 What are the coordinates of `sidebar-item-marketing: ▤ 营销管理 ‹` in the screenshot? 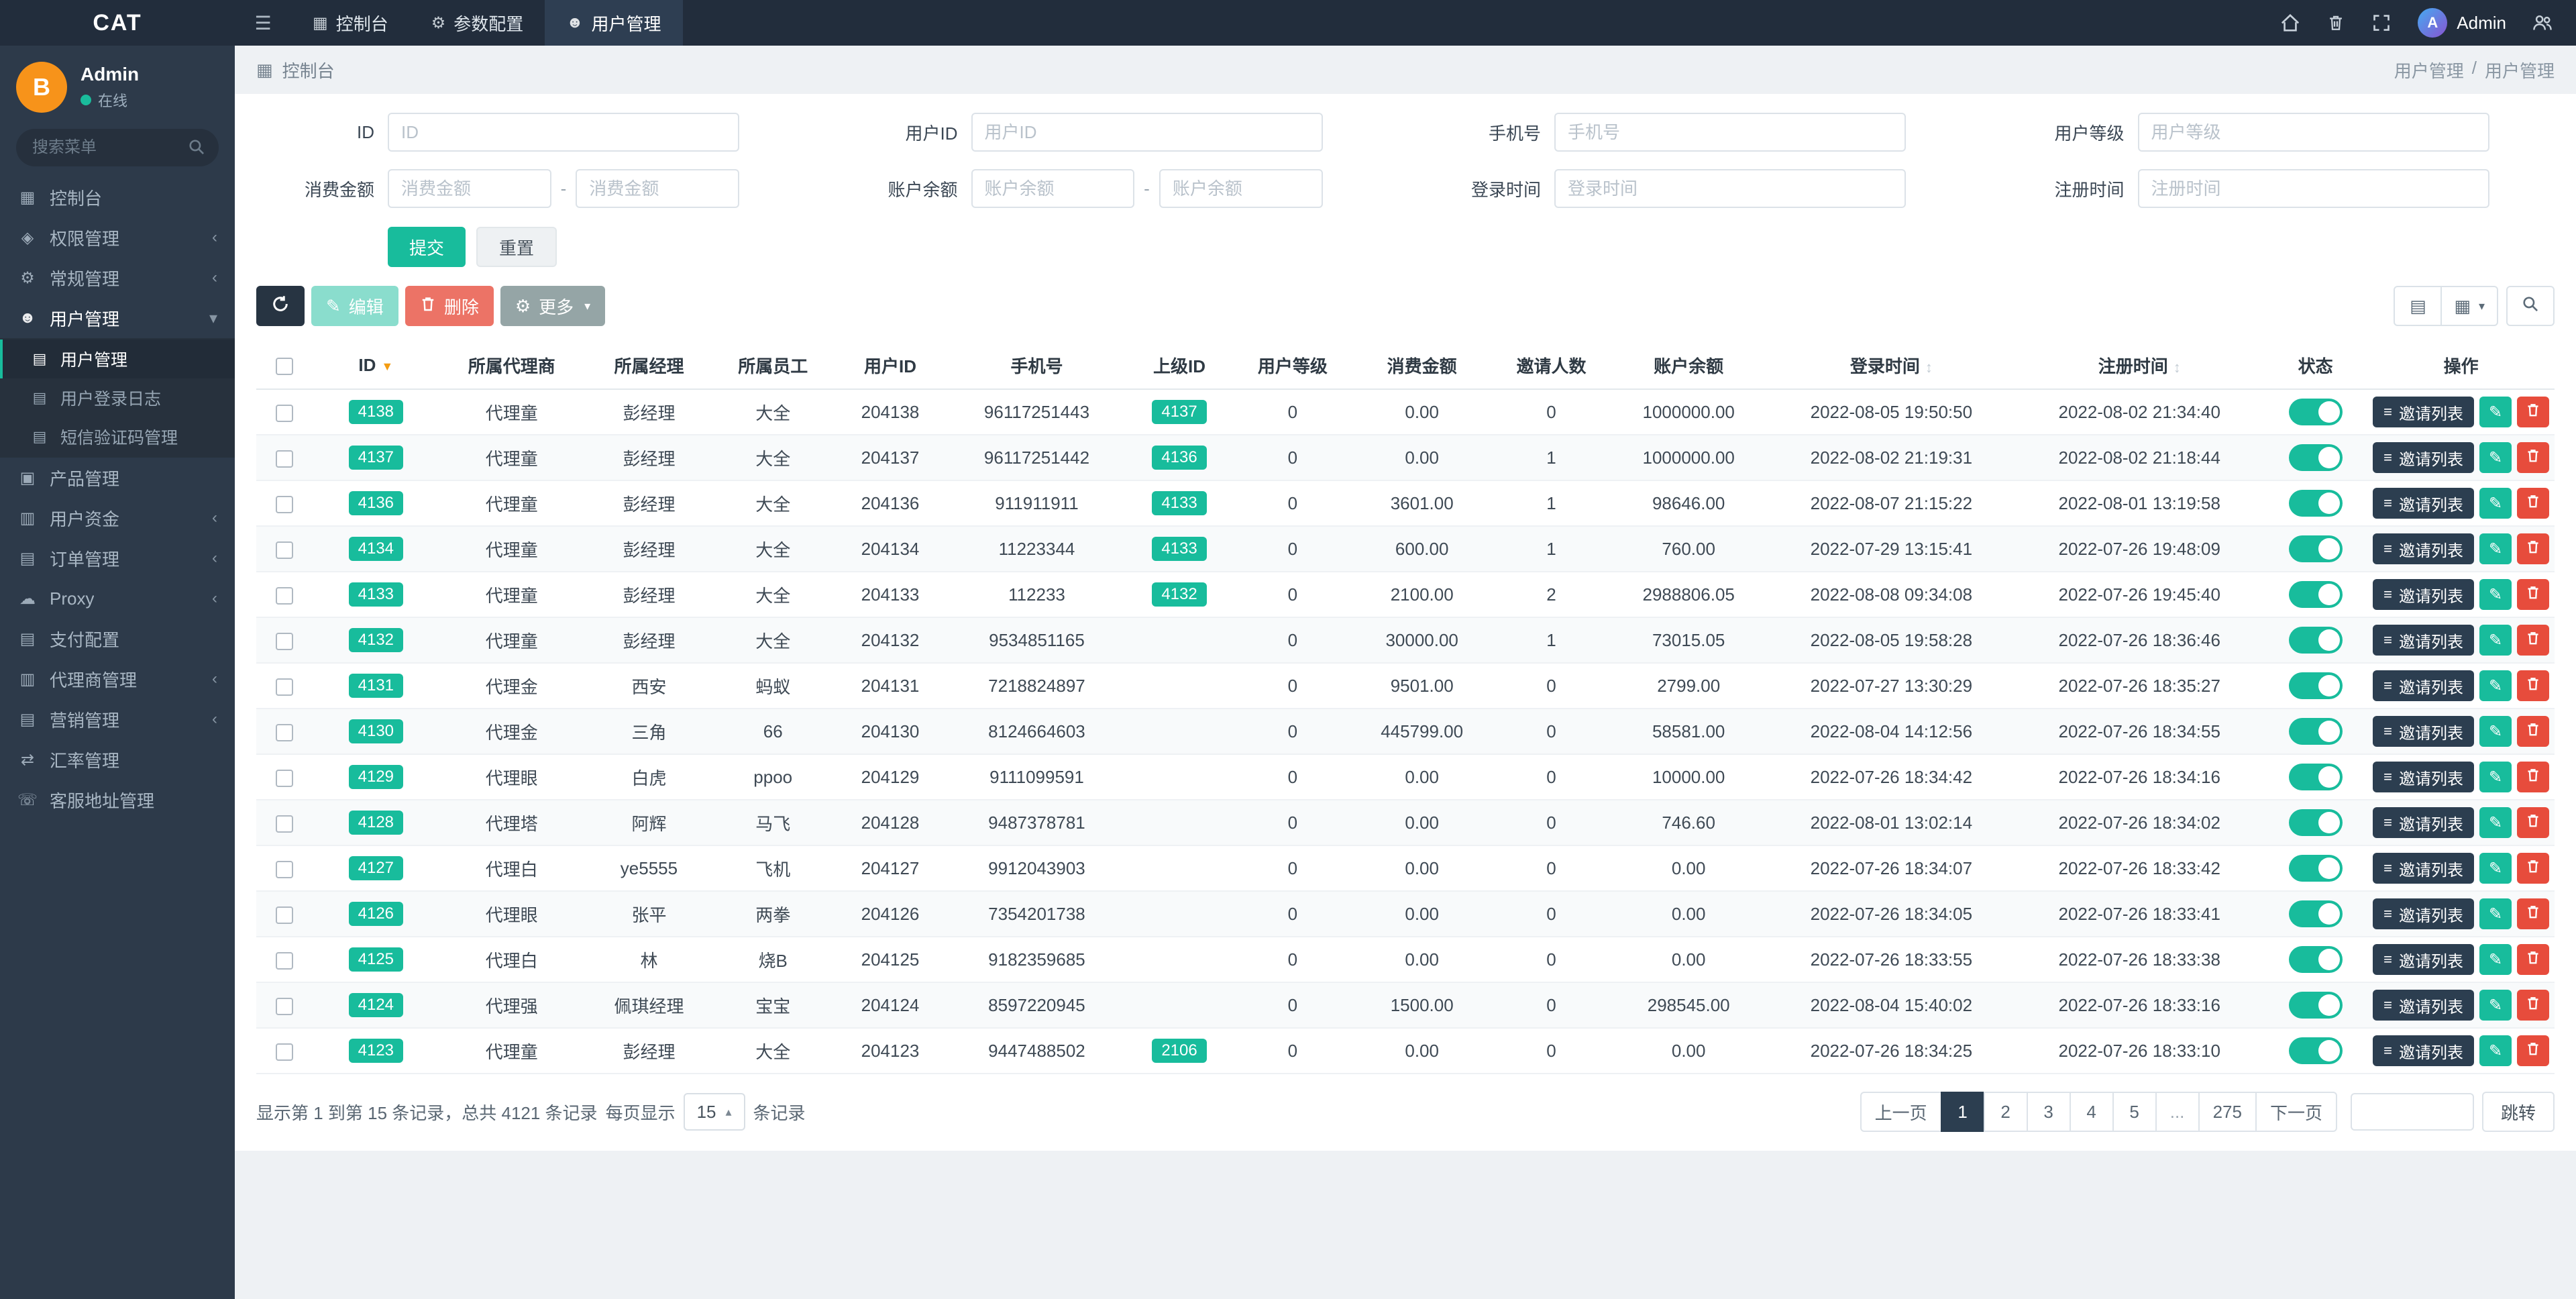 It's located at (117, 719).